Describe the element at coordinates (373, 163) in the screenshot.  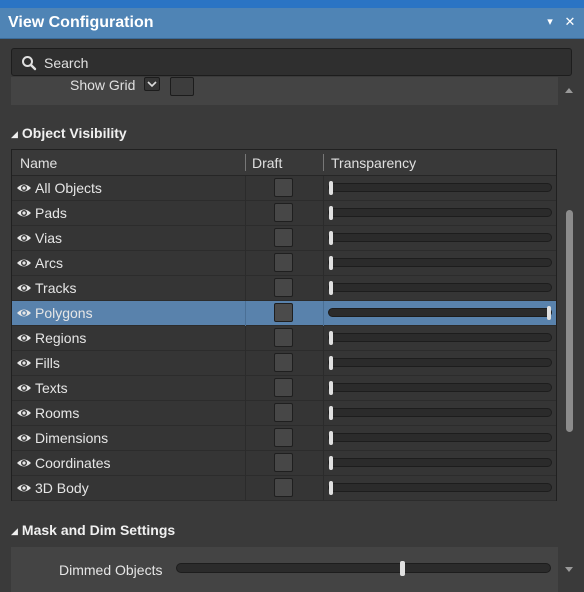
I see `column-header-transparency: Transparency` at that location.